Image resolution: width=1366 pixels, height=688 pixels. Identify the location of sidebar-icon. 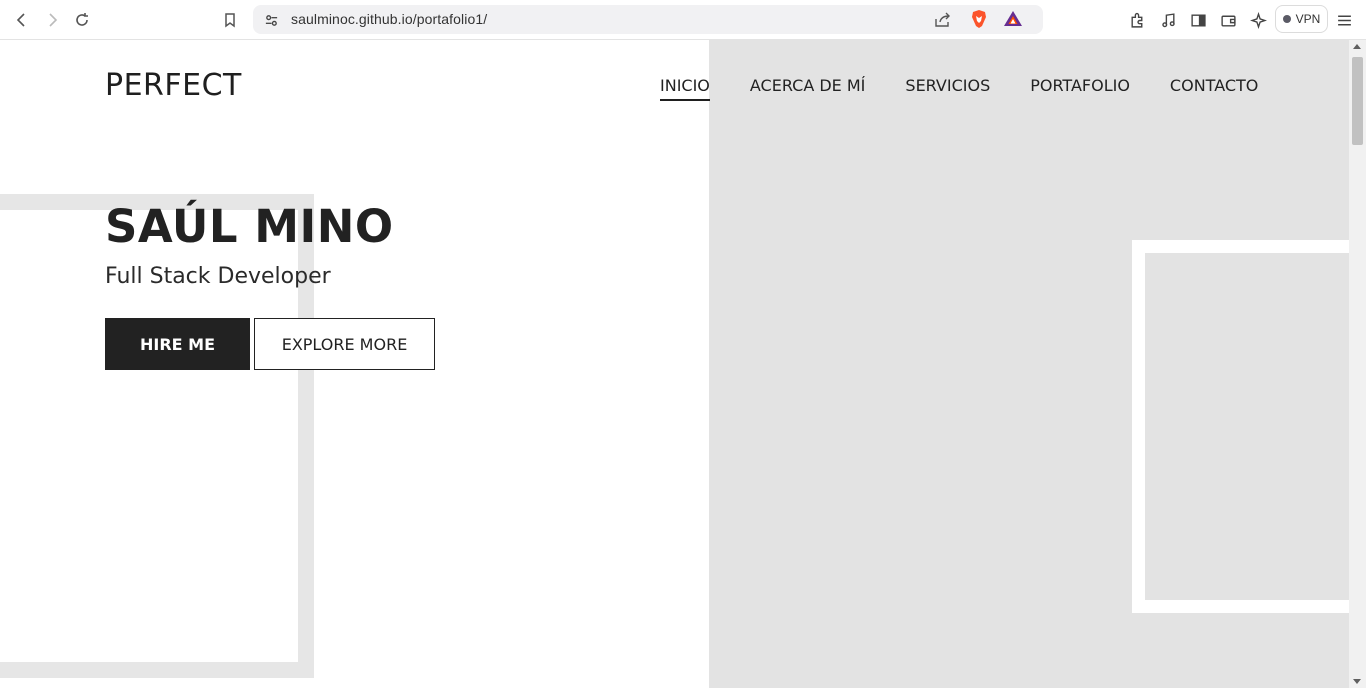
(1198, 20).